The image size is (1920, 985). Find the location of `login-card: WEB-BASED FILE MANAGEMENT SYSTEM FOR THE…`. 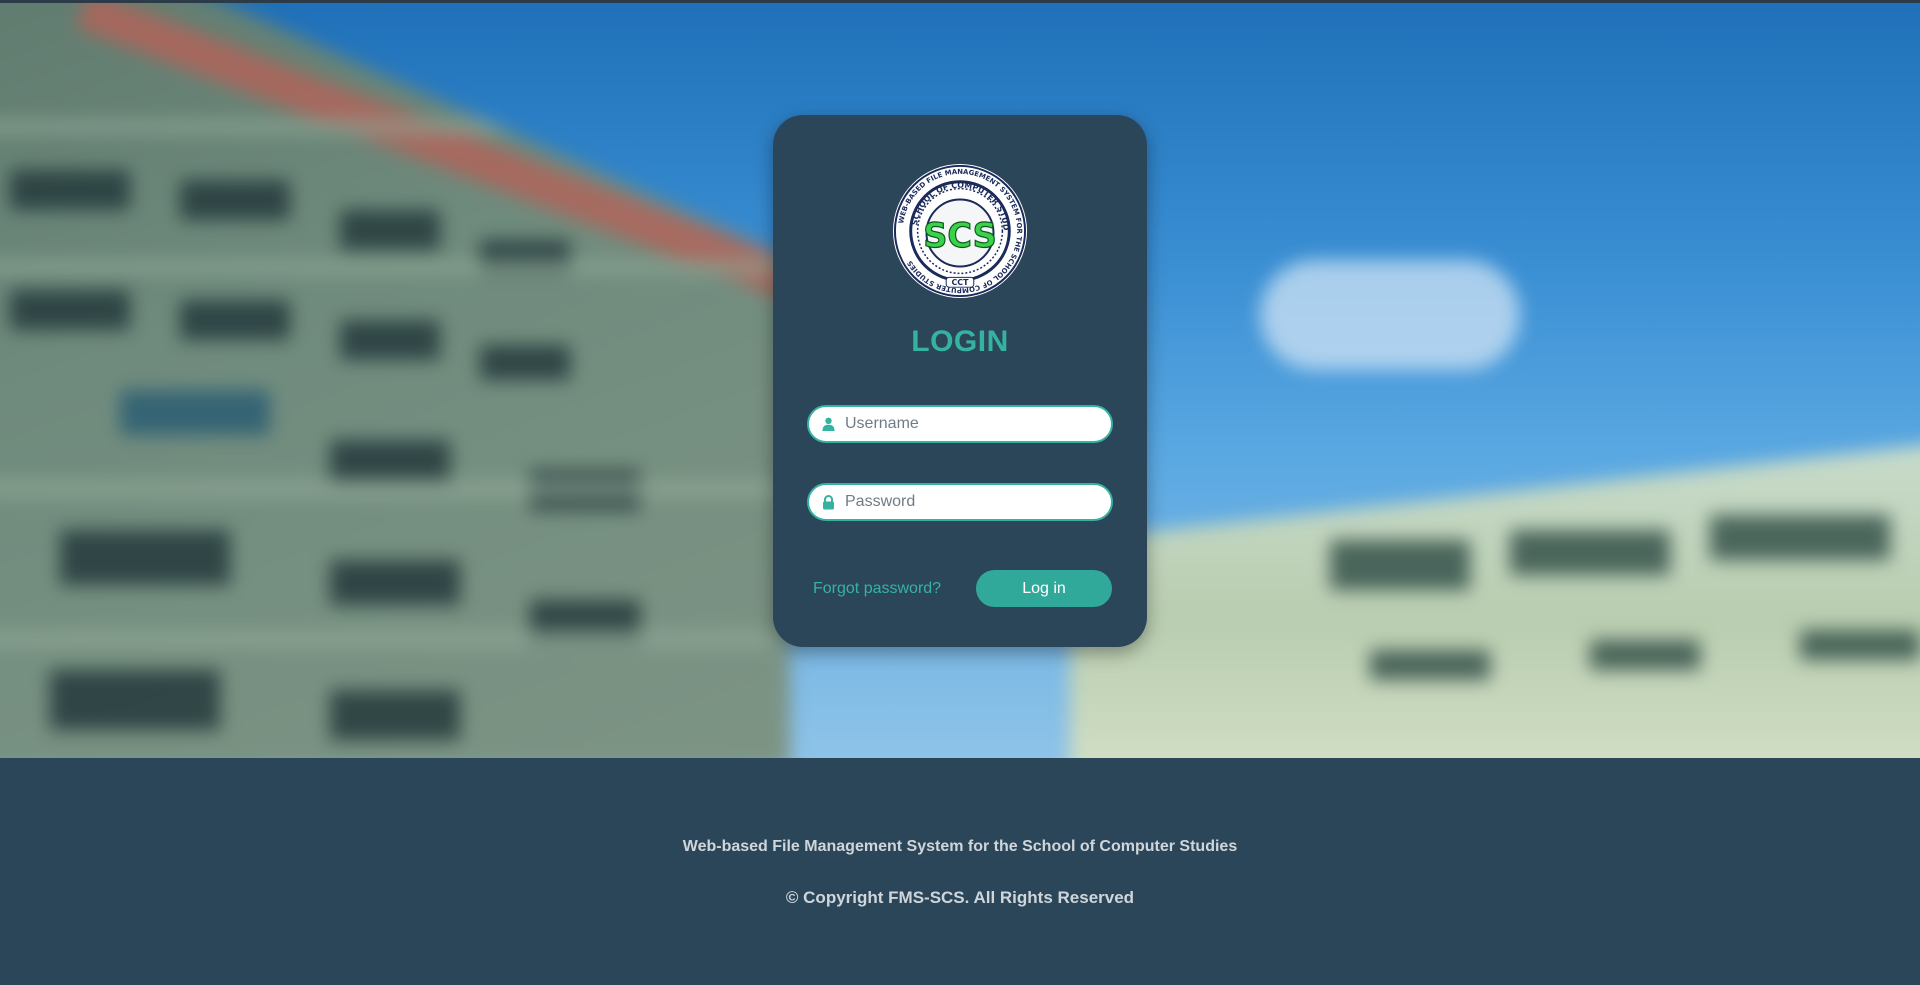

login-card: WEB-BASED FILE MANAGEMENT SYSTEM FOR THE… is located at coordinates (960, 381).